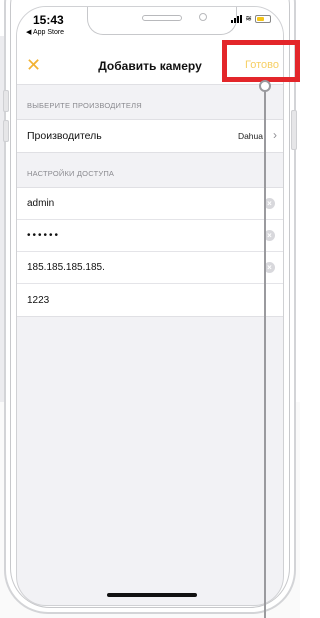  Describe the element at coordinates (71, 173) in the screenshot. I see `access-section-header: НАСТРОЙКИ ДОСТУПА` at that location.